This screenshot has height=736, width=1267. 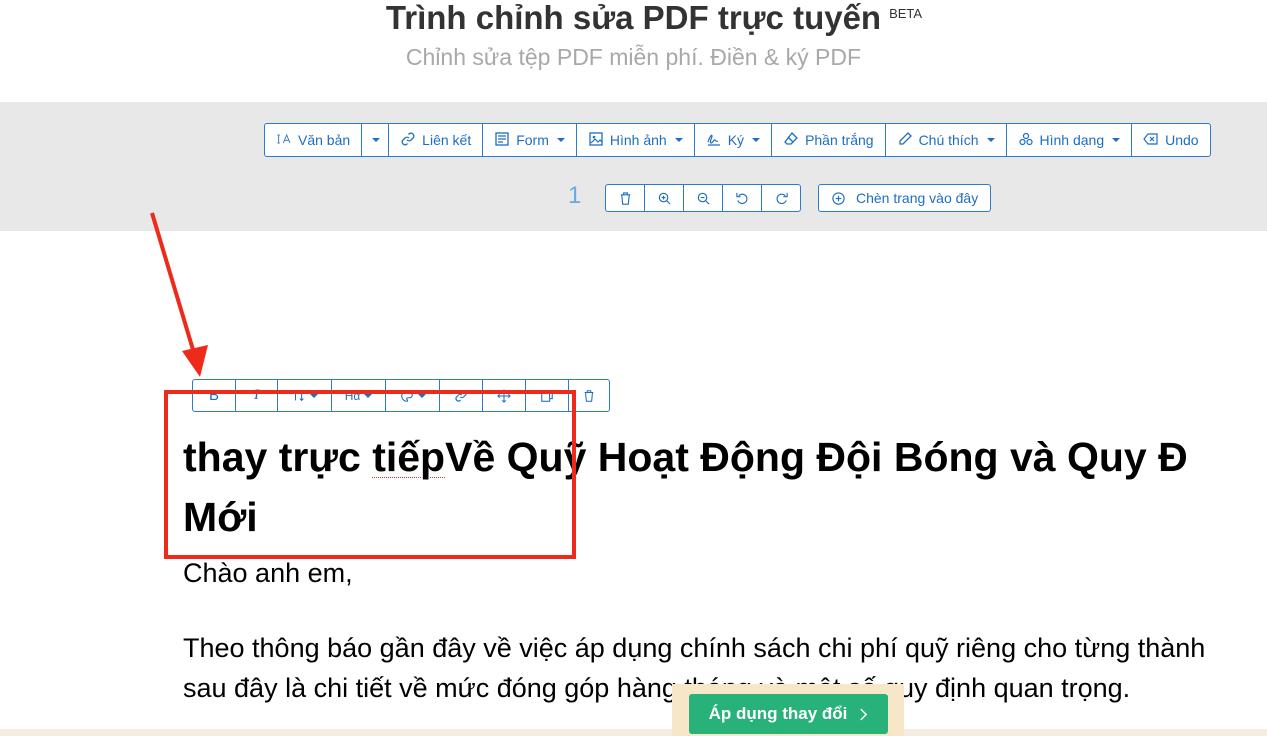 I want to click on link-icon, so click(x=408, y=140).